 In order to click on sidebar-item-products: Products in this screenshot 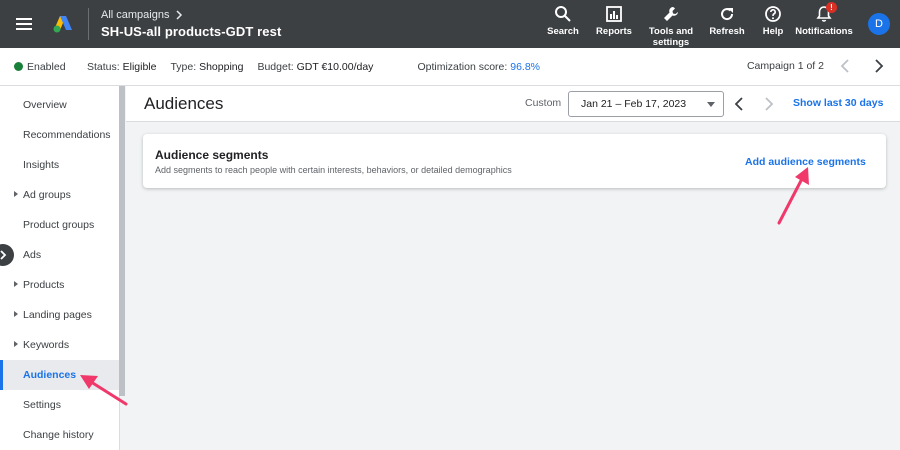, I will do `click(59, 285)`.